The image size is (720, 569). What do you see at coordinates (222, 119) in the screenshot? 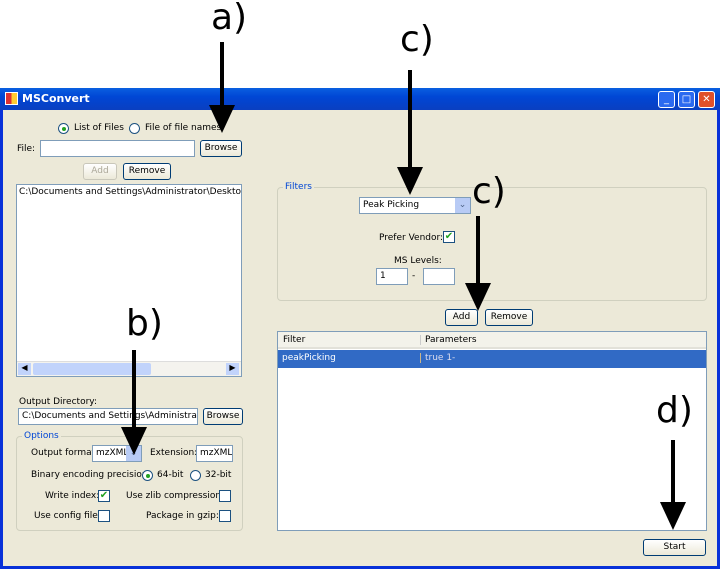
I see `arrowhead-a` at bounding box center [222, 119].